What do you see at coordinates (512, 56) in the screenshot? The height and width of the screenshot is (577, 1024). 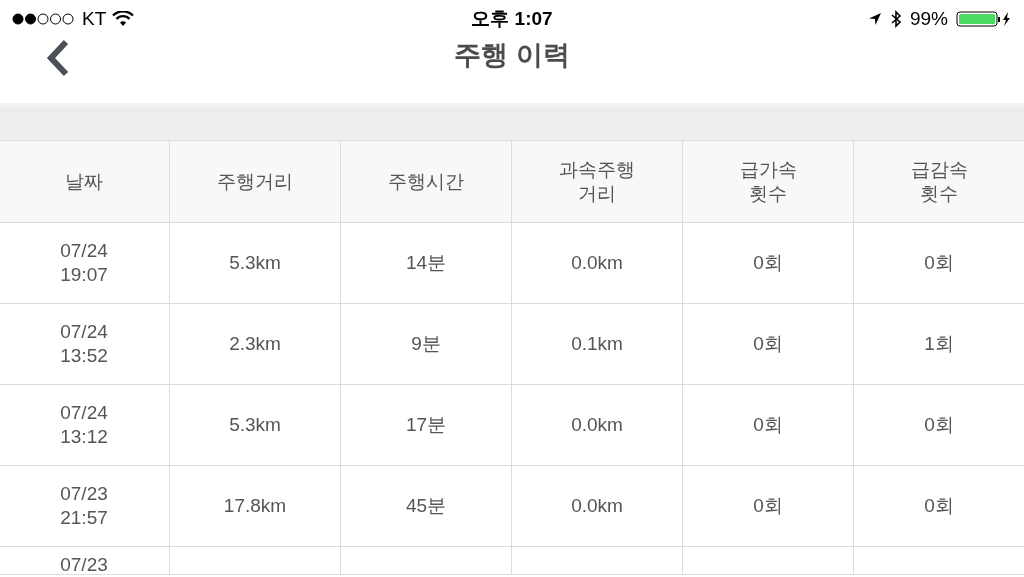 I see `page-title: 주행 이력` at bounding box center [512, 56].